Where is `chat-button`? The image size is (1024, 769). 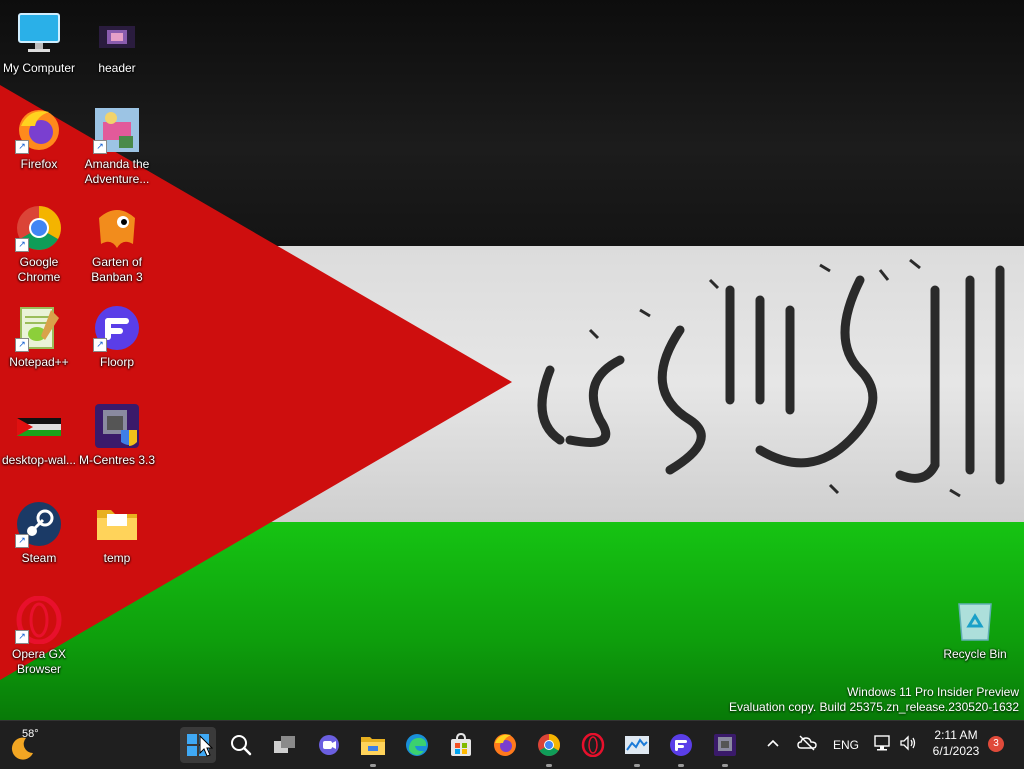 chat-button is located at coordinates (329, 745).